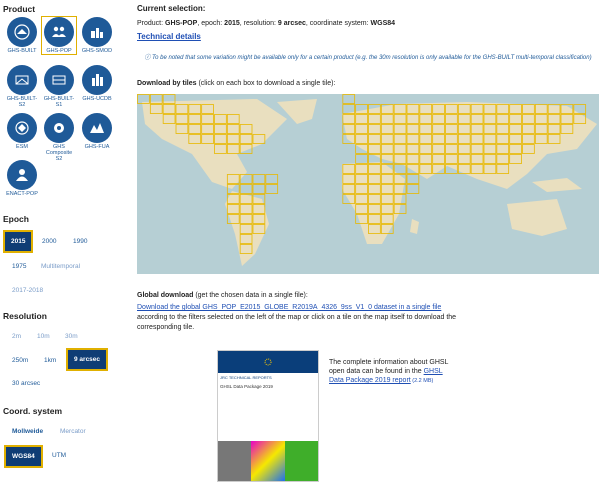  Describe the element at coordinates (59, 32) in the screenshot. I see `ghs-pop-icon` at that location.